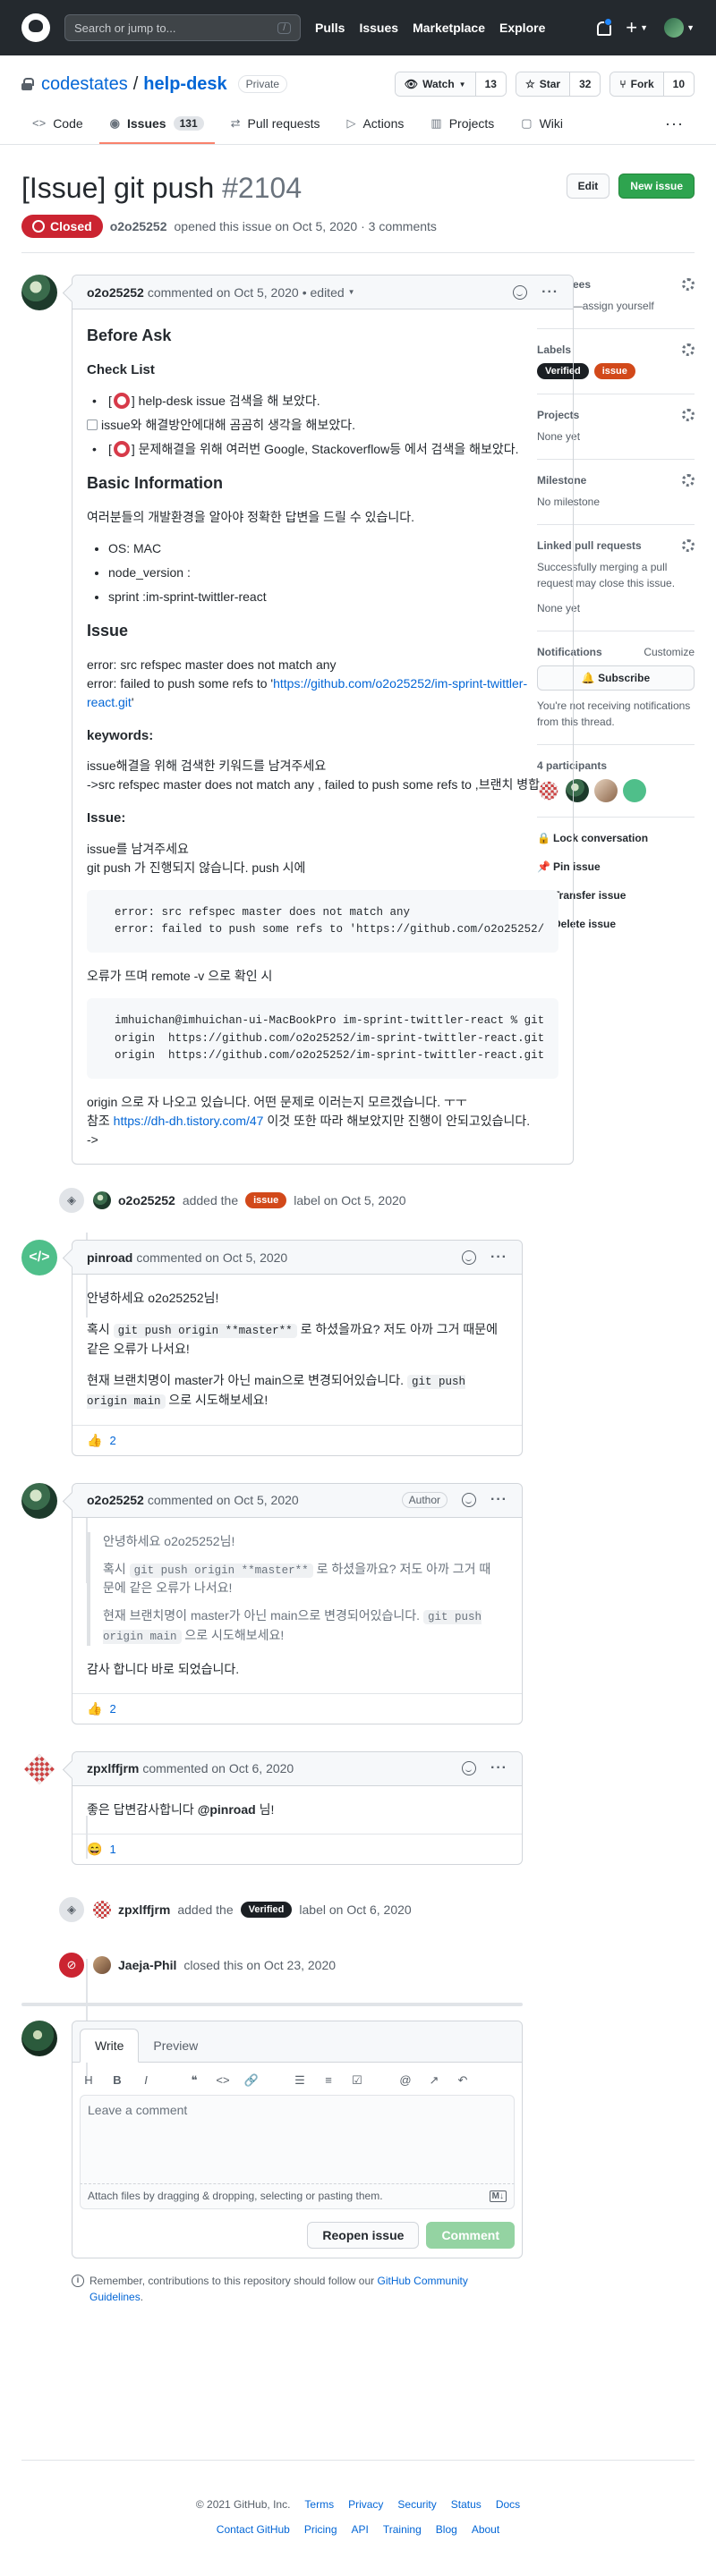 This screenshot has width=716, height=2576. I want to click on footer-link-blog: Blog, so click(446, 2529).